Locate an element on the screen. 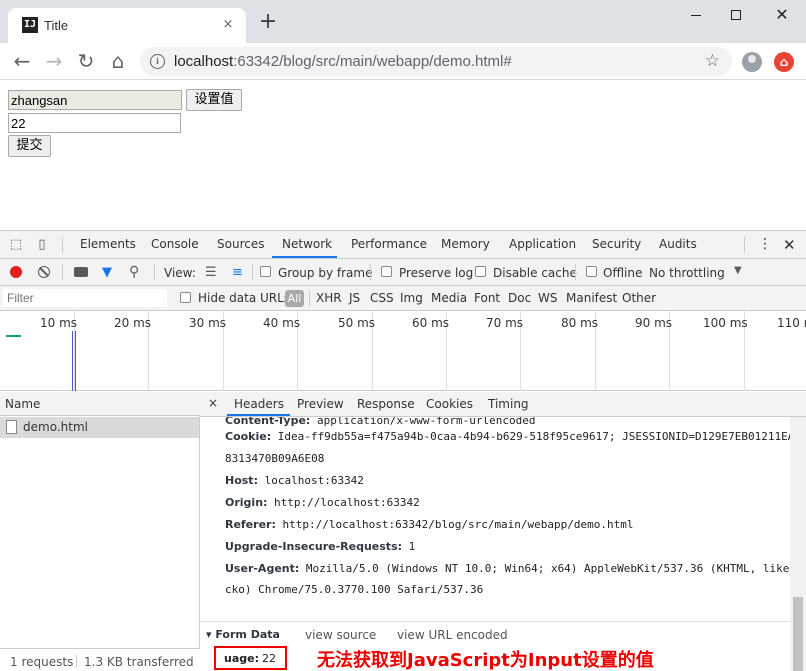 This screenshot has width=806, height=671. header-line: Upgrade-Insecure-Requests: 1 is located at coordinates (320, 546).